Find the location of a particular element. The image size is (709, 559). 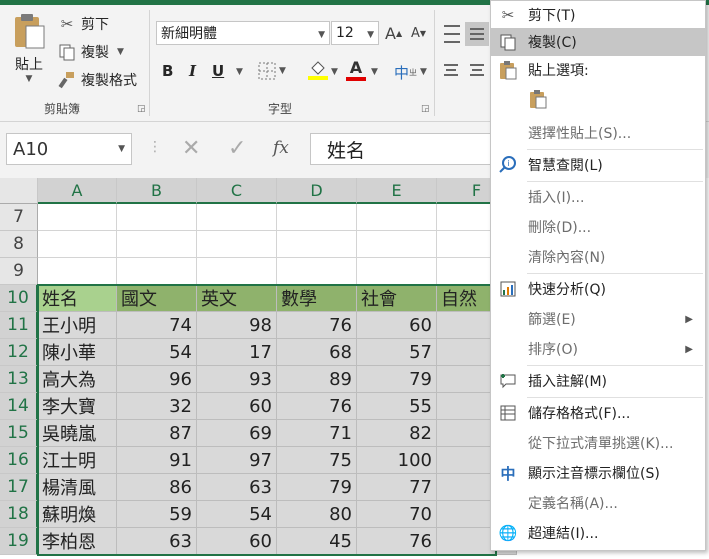

row-header: 12 is located at coordinates (19, 352).